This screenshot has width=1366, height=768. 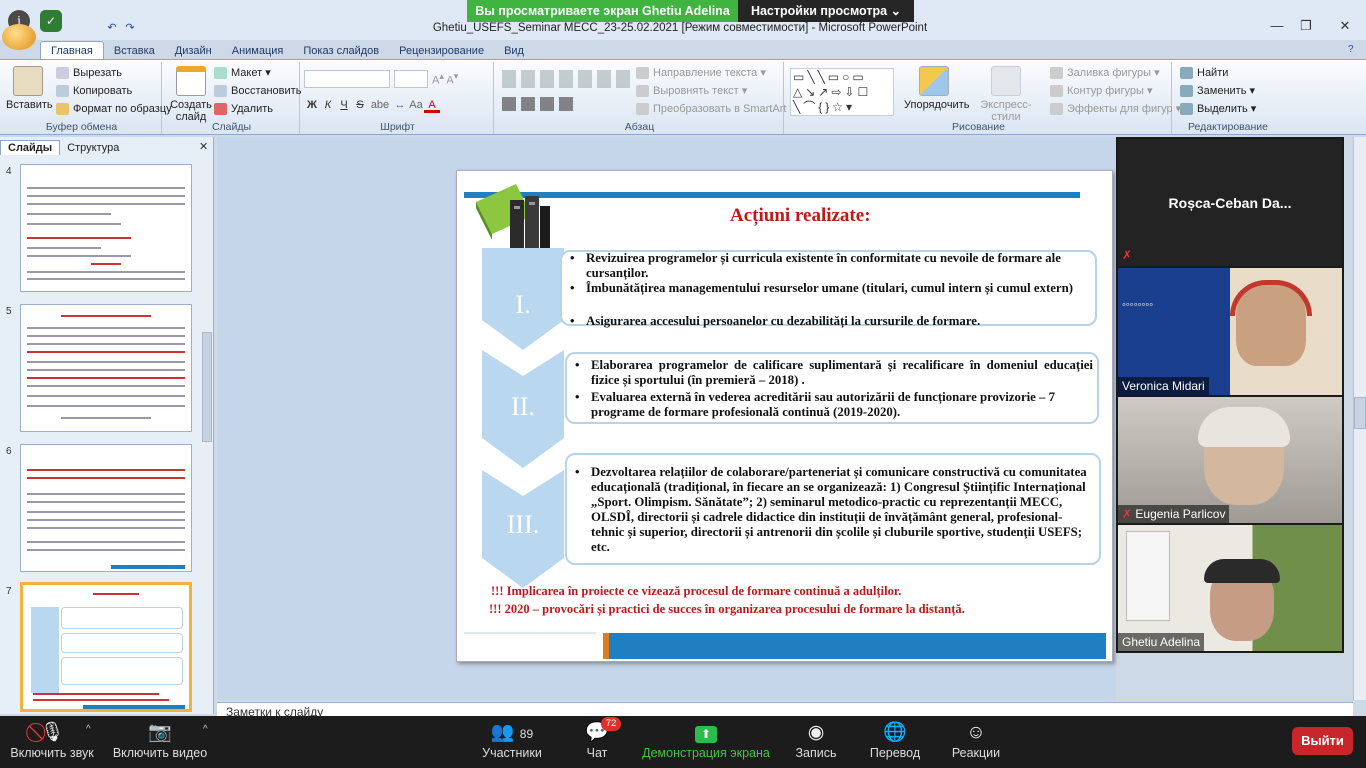 I want to click on start-video-button: 📷 Включить видео, so click(x=160, y=742).